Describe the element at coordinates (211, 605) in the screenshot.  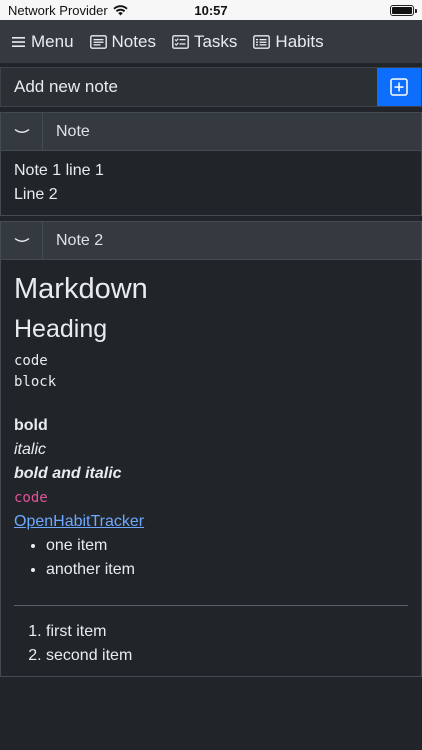
I see `markdown-divider` at that location.